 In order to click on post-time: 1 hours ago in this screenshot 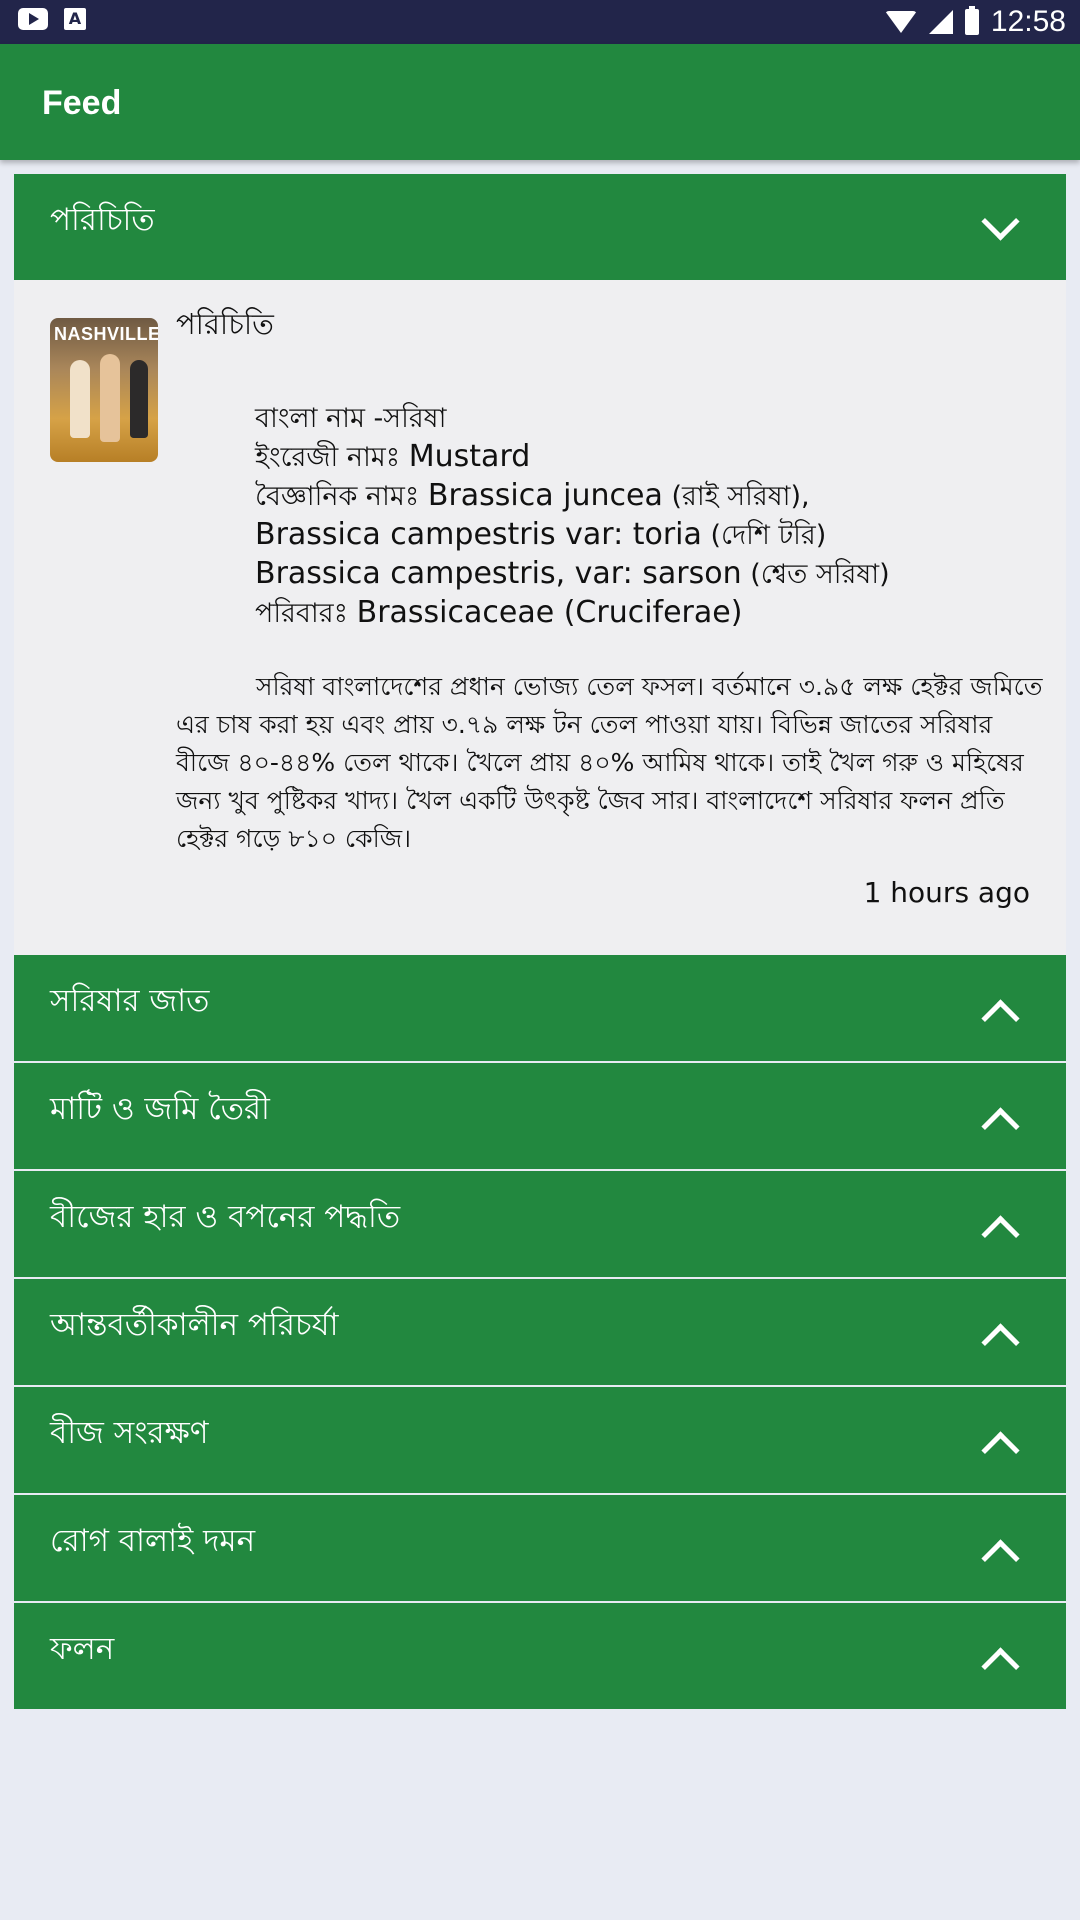, I will do `click(946, 892)`.